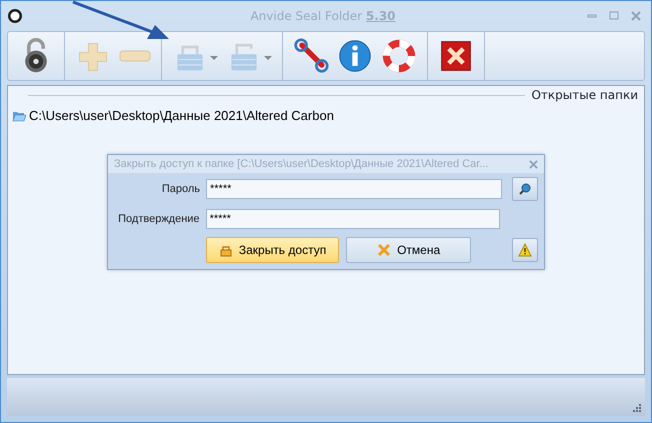 The width and height of the screenshot is (652, 423). Describe the element at coordinates (637, 408) in the screenshot. I see `resize-grip-icon` at that location.